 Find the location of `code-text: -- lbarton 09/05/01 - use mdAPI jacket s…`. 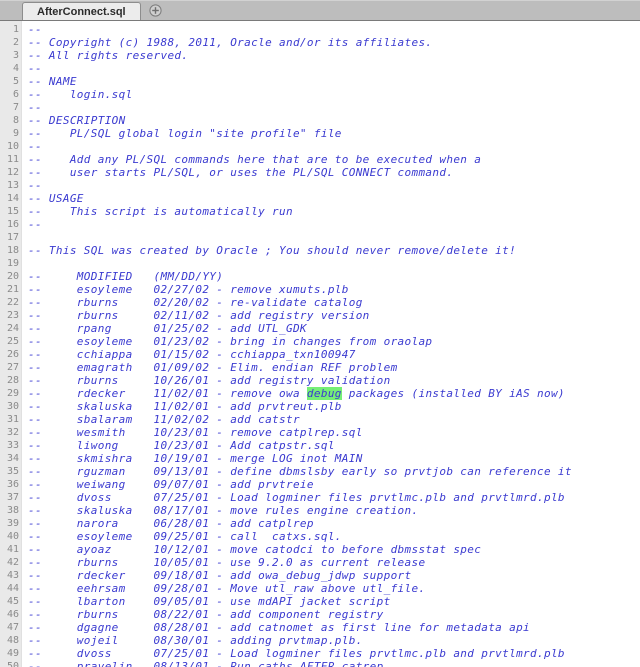

code-text: -- lbarton 09/05/01 - use mdAPI jacket s… is located at coordinates (206, 601).